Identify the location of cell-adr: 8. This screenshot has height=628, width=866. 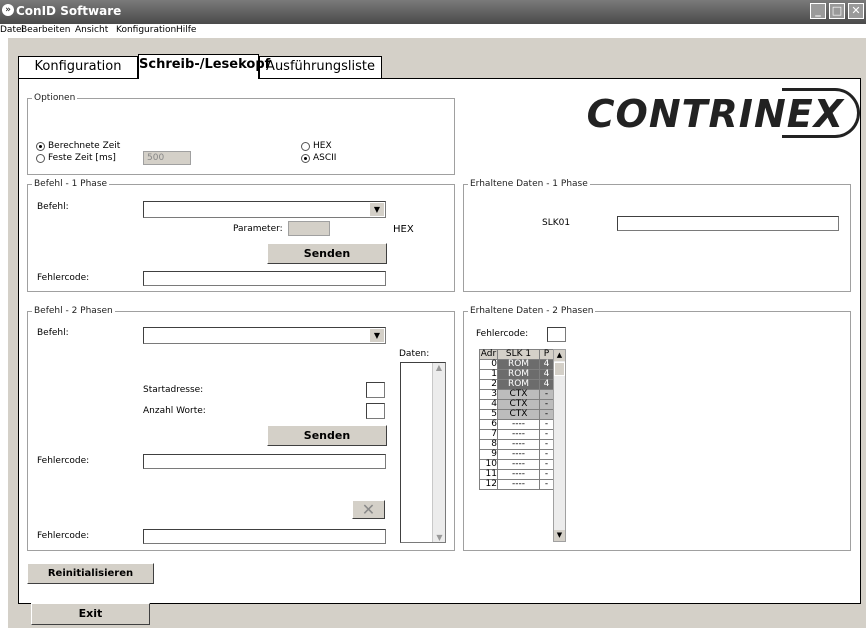
(488, 444).